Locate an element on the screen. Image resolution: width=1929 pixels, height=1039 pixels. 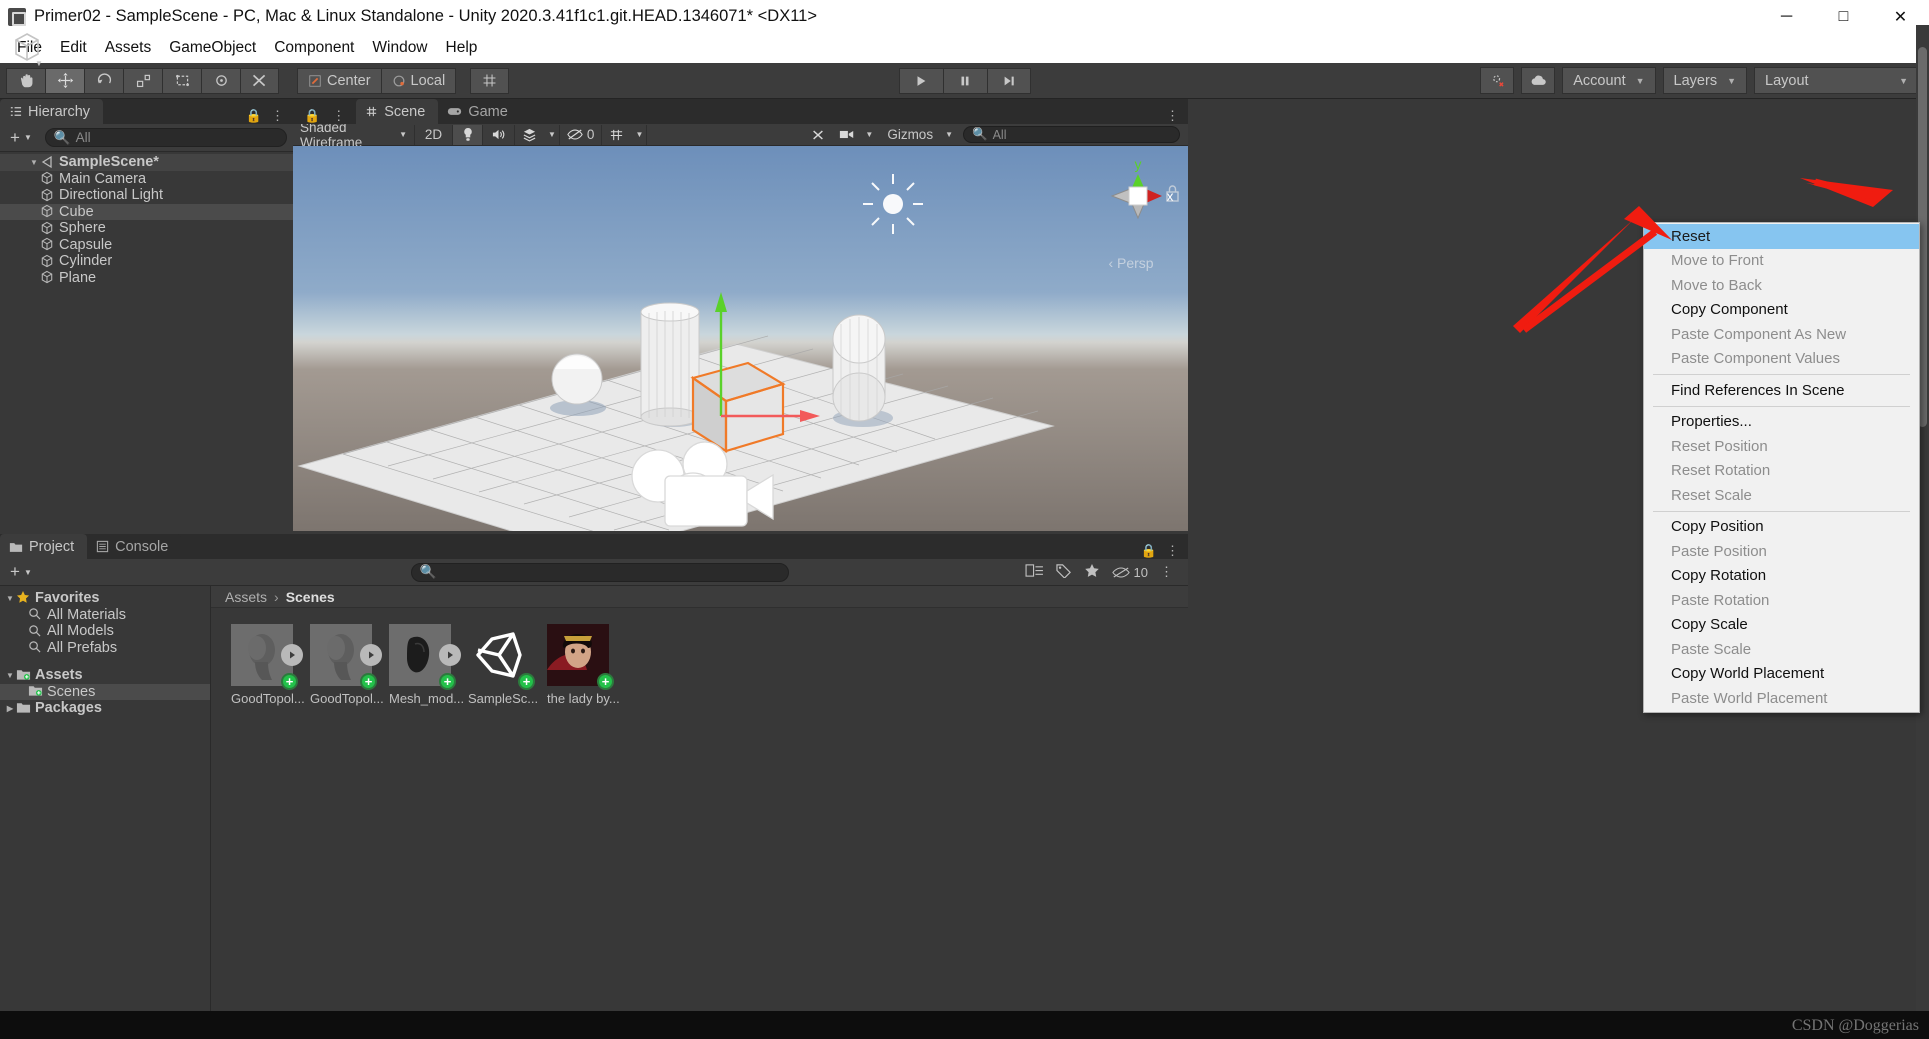
rect-tool-icon is located at coordinates (181, 80).